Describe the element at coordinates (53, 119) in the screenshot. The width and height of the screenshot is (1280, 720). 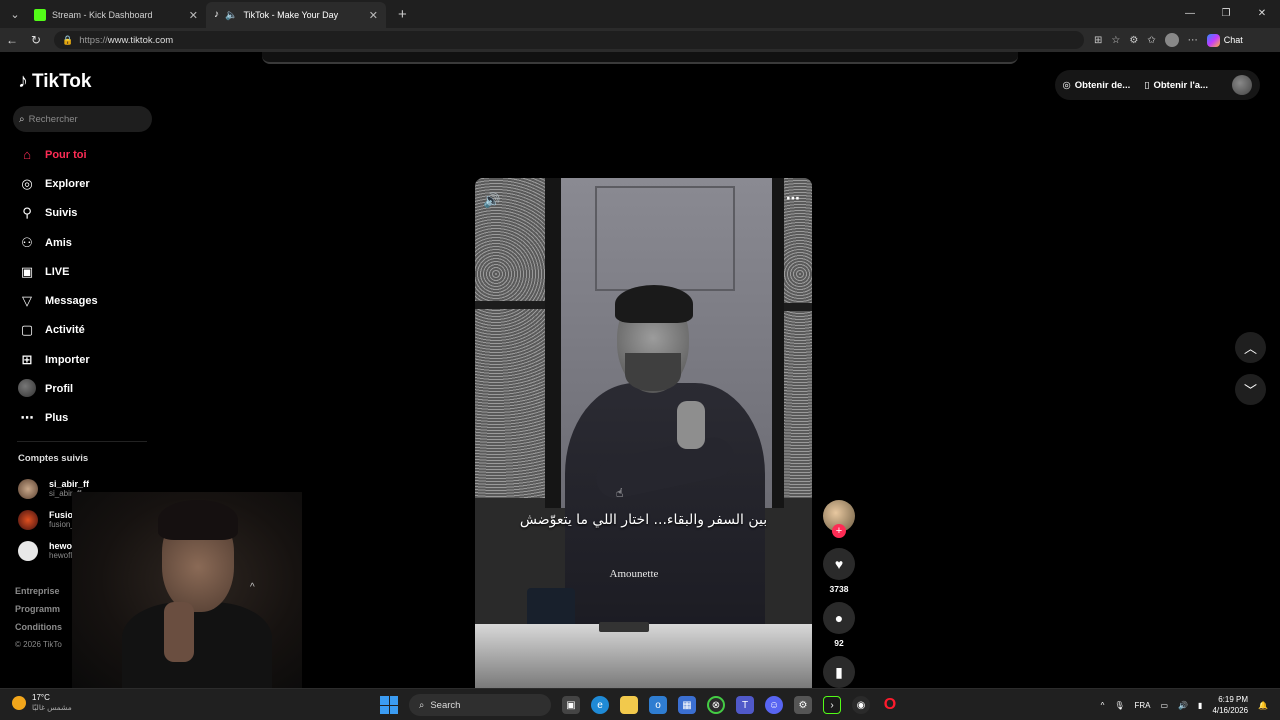
I see `search-placeholder: Rechercher` at that location.